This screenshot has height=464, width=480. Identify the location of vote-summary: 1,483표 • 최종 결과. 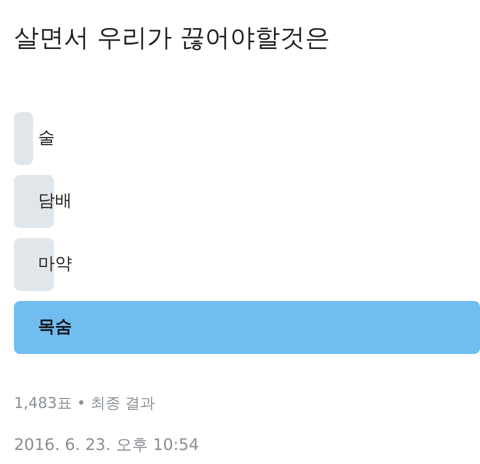
(85, 403).